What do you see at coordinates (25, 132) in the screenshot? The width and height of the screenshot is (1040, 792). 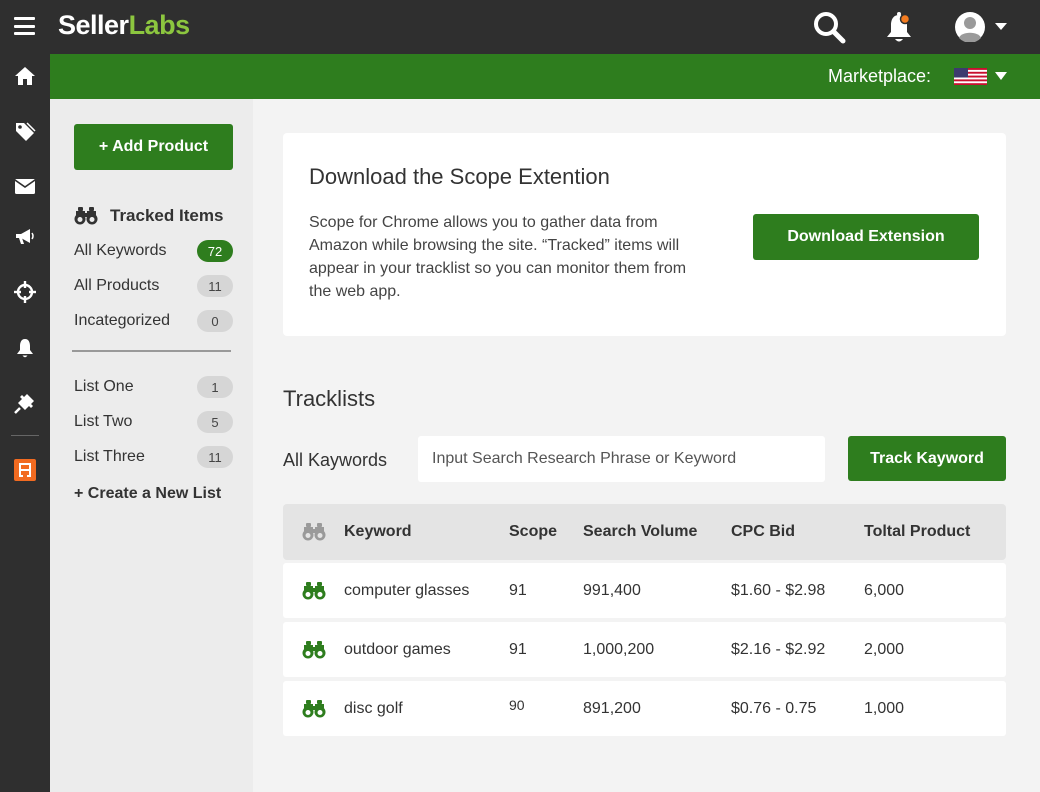 I see `tag-icon` at bounding box center [25, 132].